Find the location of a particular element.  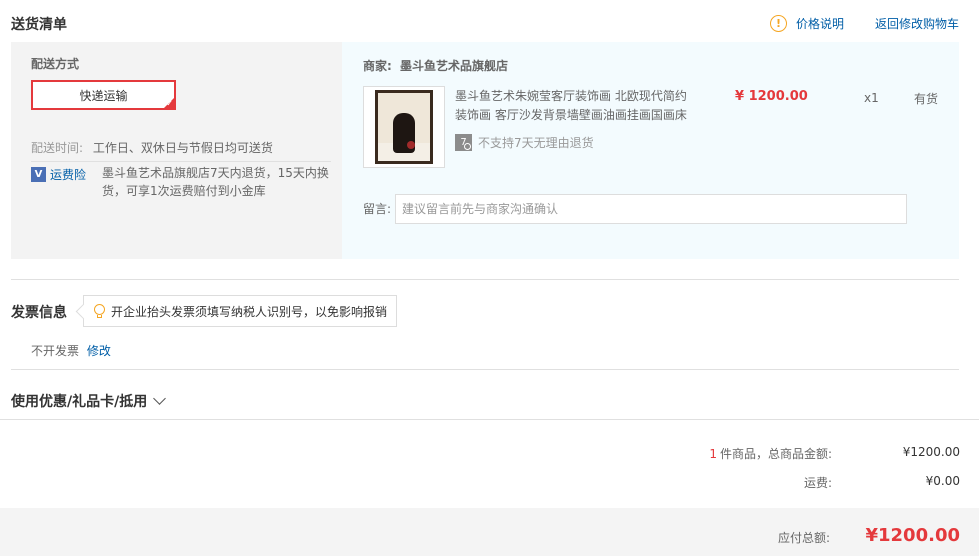

price-info-link: ! 价格说明 is located at coordinates (807, 23).